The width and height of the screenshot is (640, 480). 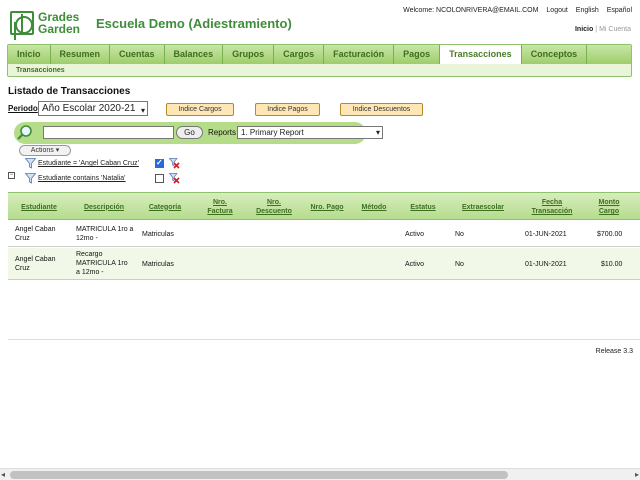 What do you see at coordinates (194, 54) in the screenshot?
I see `tab-balances: Balances` at bounding box center [194, 54].